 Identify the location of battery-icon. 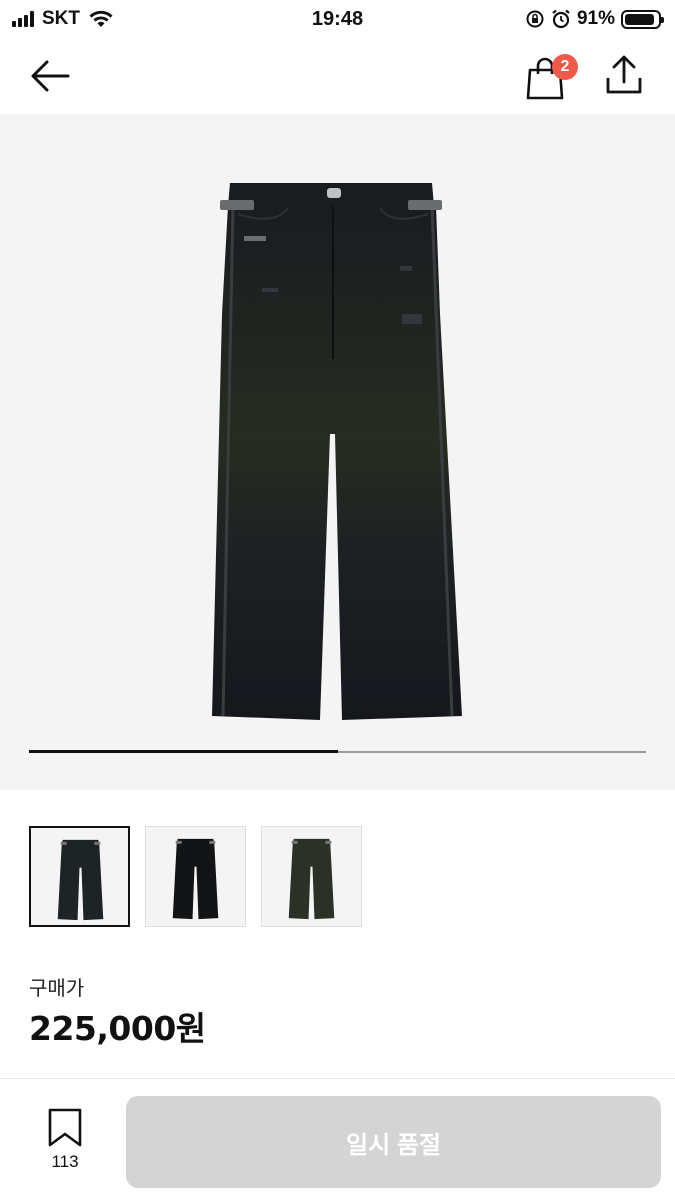
(642, 19).